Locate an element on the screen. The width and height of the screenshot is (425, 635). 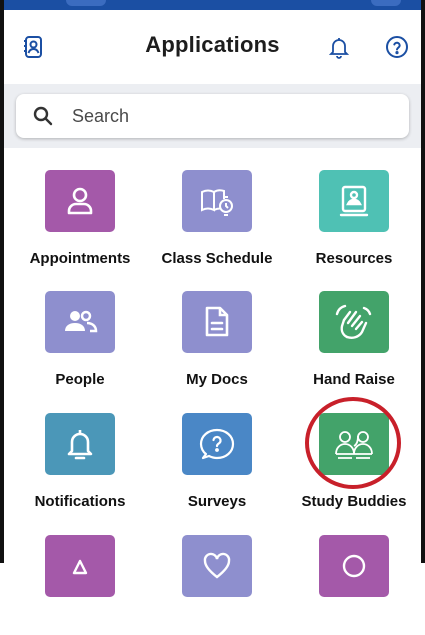
app-tile-surveys: Surveys is located at coordinates (217, 453).